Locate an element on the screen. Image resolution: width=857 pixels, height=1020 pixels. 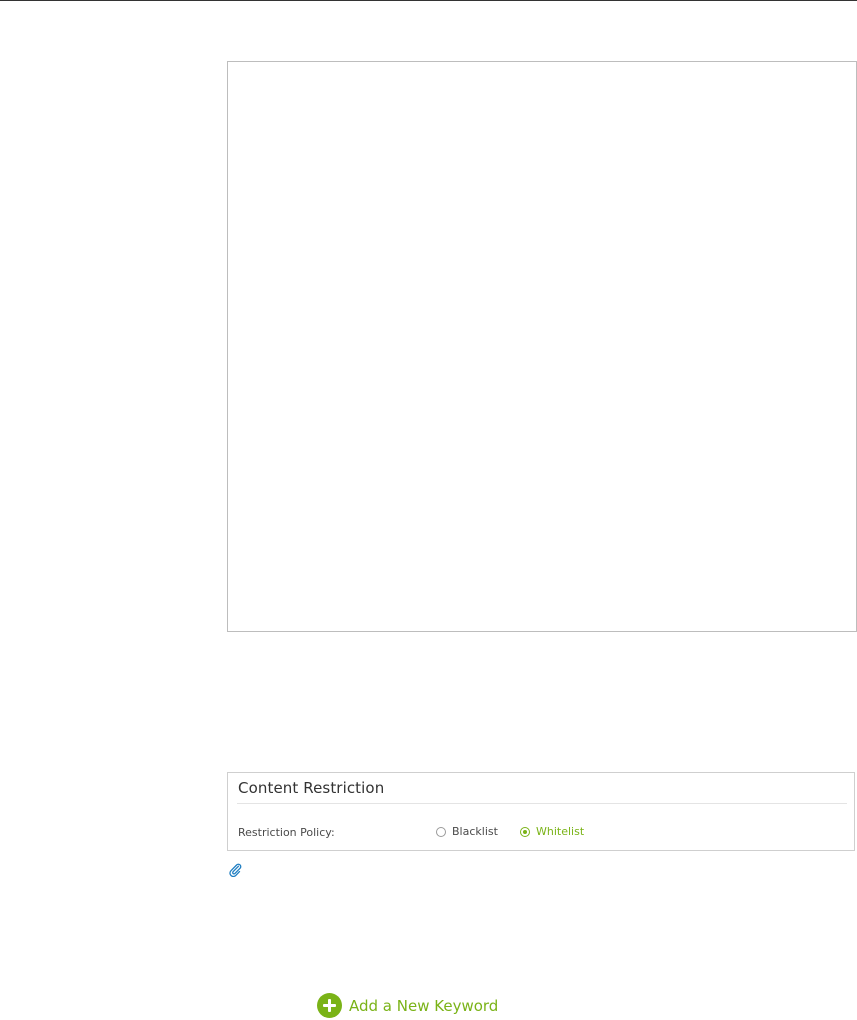
plus-circle-icon is located at coordinates (329, 1005).